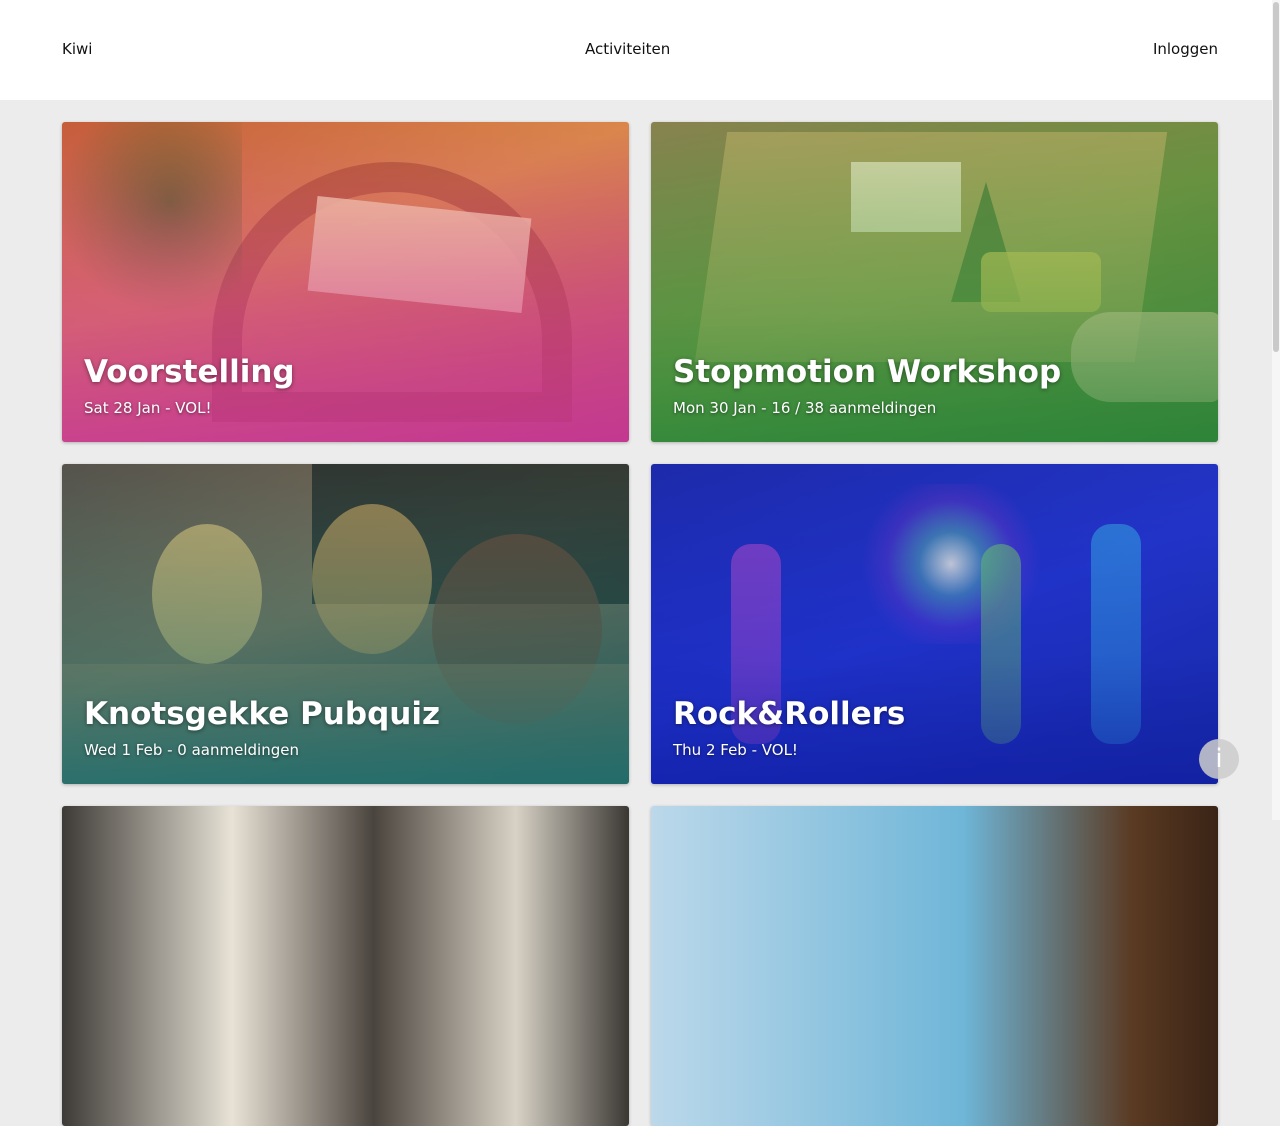  I want to click on event-date-status: Wed 1 Feb - 0 aanmeldingen, so click(191, 750).